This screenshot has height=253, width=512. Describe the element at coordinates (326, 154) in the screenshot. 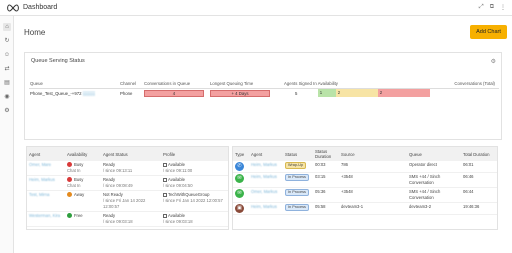

I see `col-status-duration: Status Duration` at that location.